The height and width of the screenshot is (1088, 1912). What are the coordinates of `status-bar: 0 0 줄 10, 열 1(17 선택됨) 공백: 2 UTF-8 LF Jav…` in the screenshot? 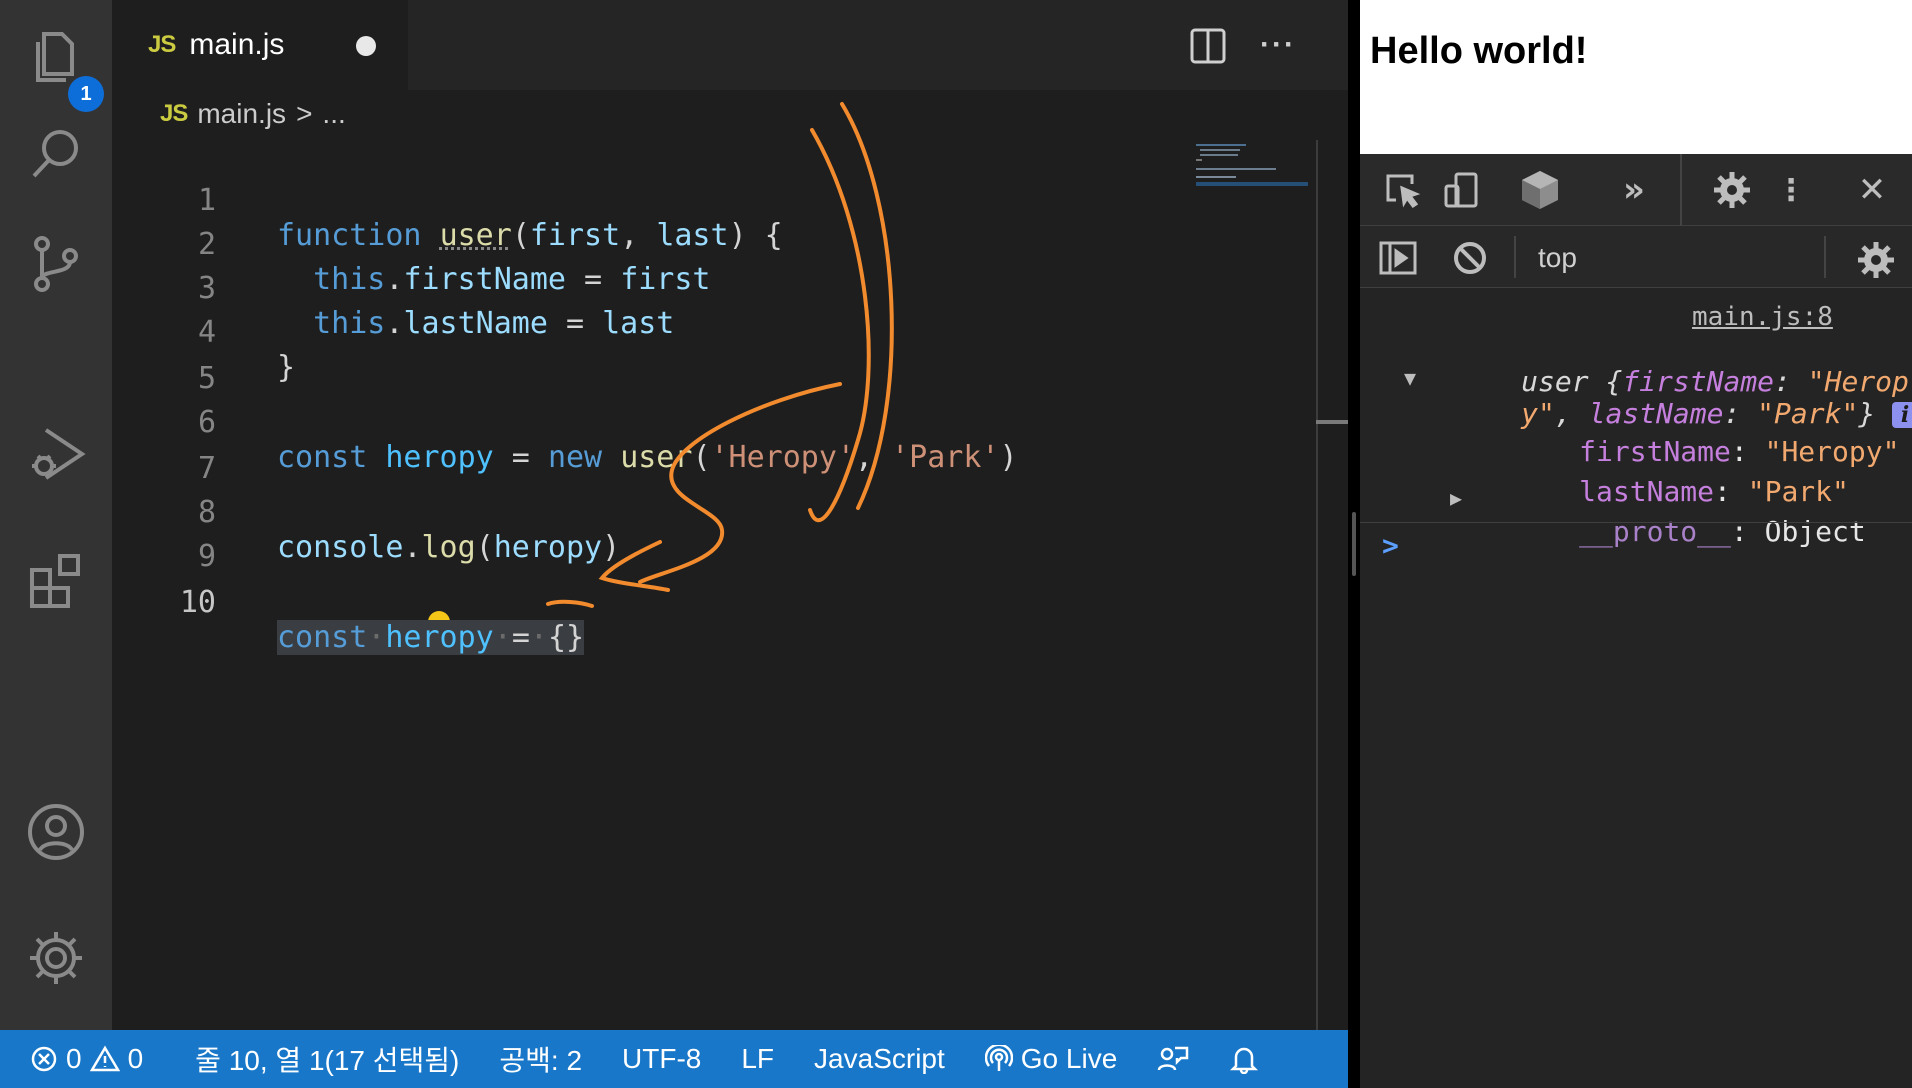 It's located at (674, 1059).